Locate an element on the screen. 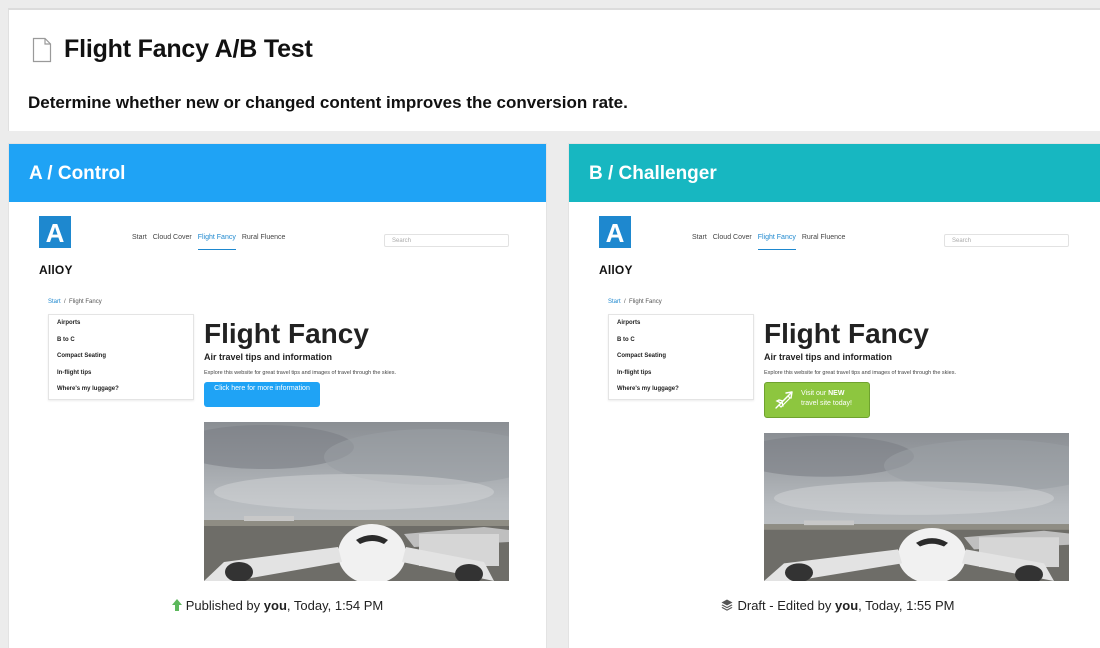 The image size is (1100, 648). title-row: Flight Fancy A/B Test is located at coordinates (172, 49).